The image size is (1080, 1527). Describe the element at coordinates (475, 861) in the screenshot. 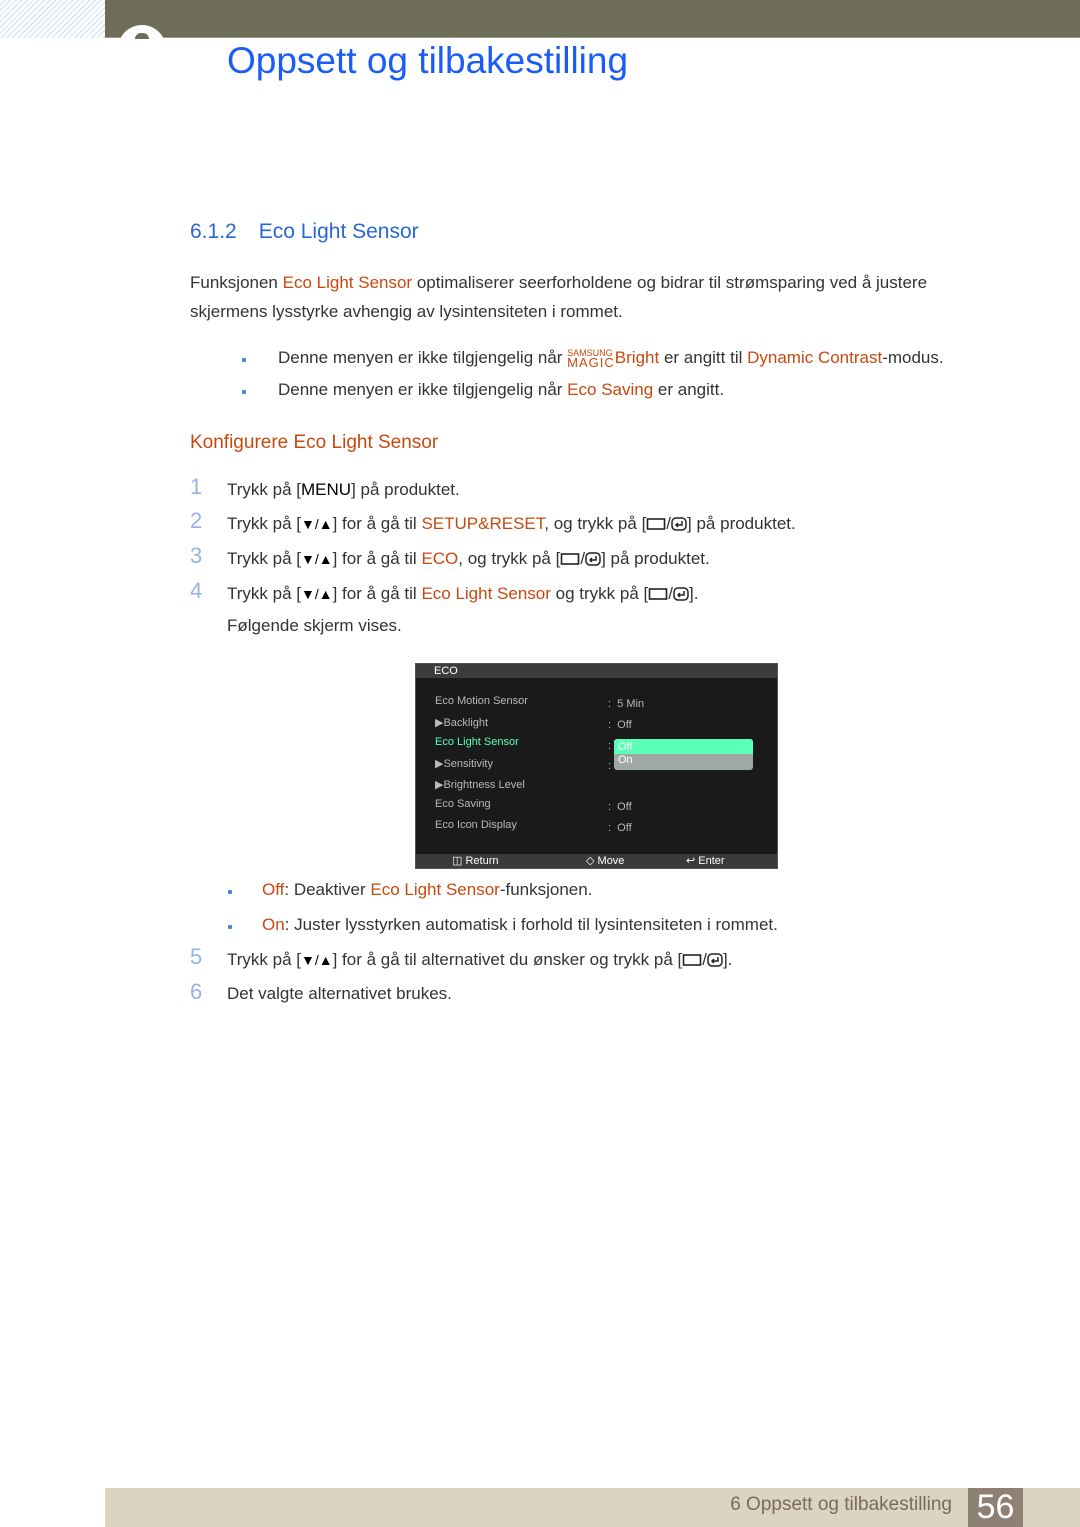

I see `return-hint: ◫ Return` at that location.